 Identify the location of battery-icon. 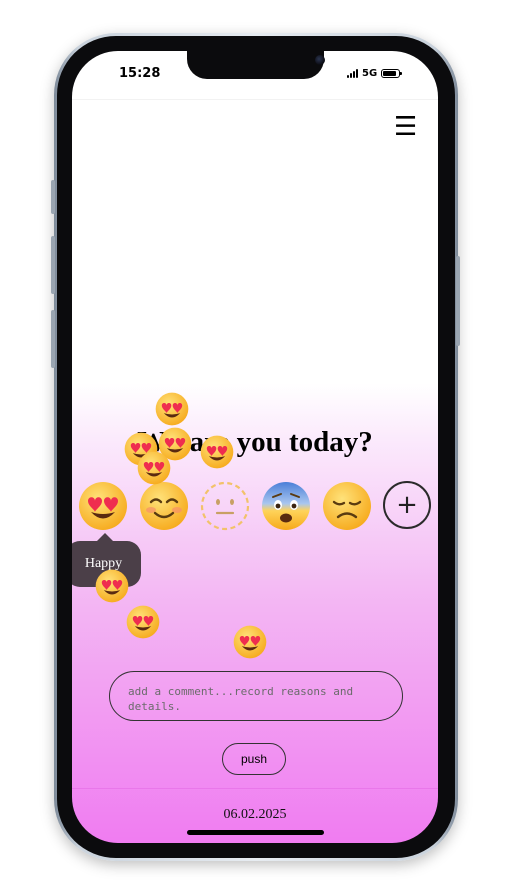
(392, 73).